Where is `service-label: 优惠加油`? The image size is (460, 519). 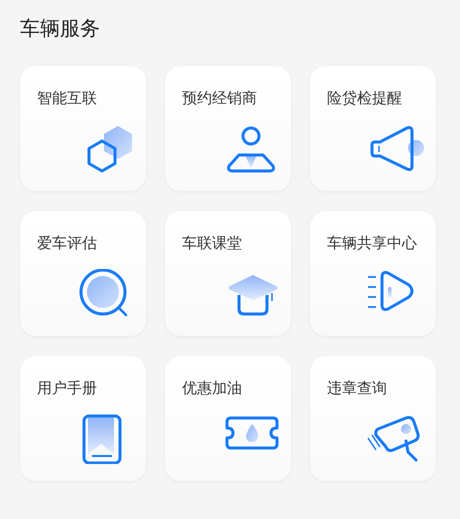 service-label: 优惠加油 is located at coordinates (212, 388).